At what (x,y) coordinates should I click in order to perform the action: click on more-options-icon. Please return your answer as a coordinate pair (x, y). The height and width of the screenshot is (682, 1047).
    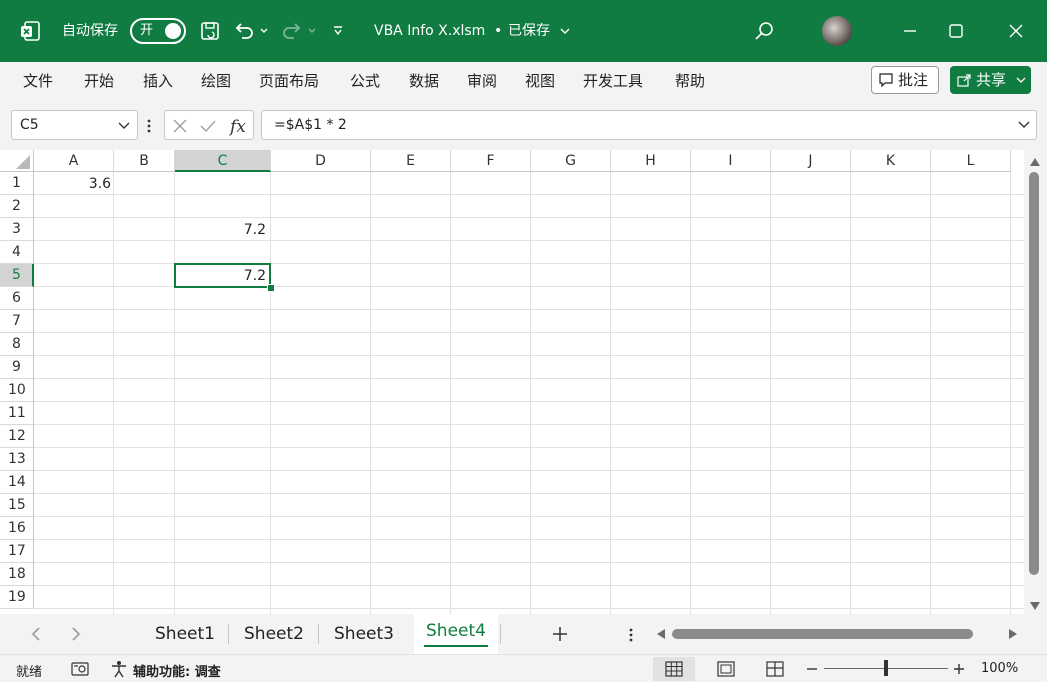
    Looking at the image, I should click on (149, 126).